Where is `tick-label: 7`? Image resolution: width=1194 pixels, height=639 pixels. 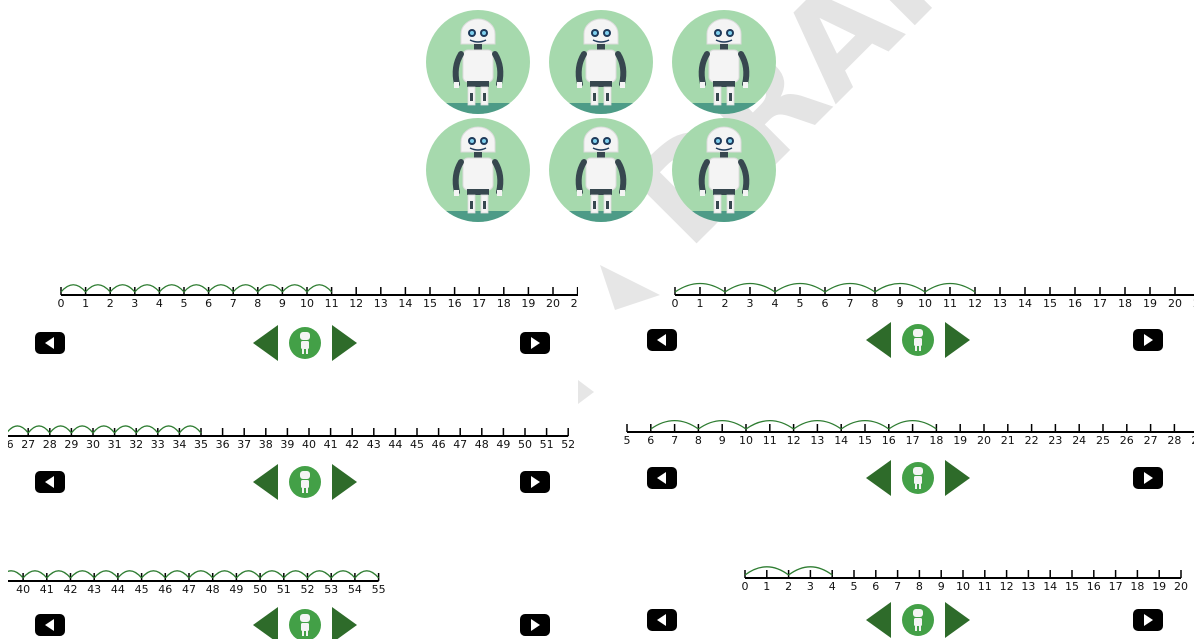 tick-label: 7 is located at coordinates (897, 586).